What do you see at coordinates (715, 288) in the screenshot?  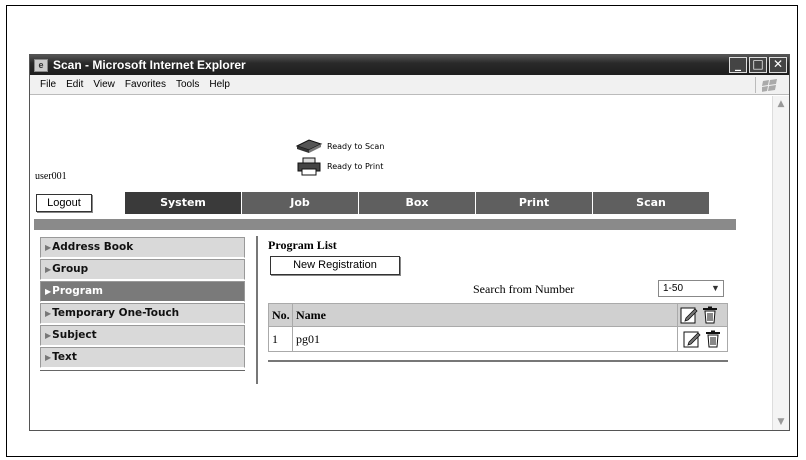 I see `chevron-down-icon: ▼` at bounding box center [715, 288].